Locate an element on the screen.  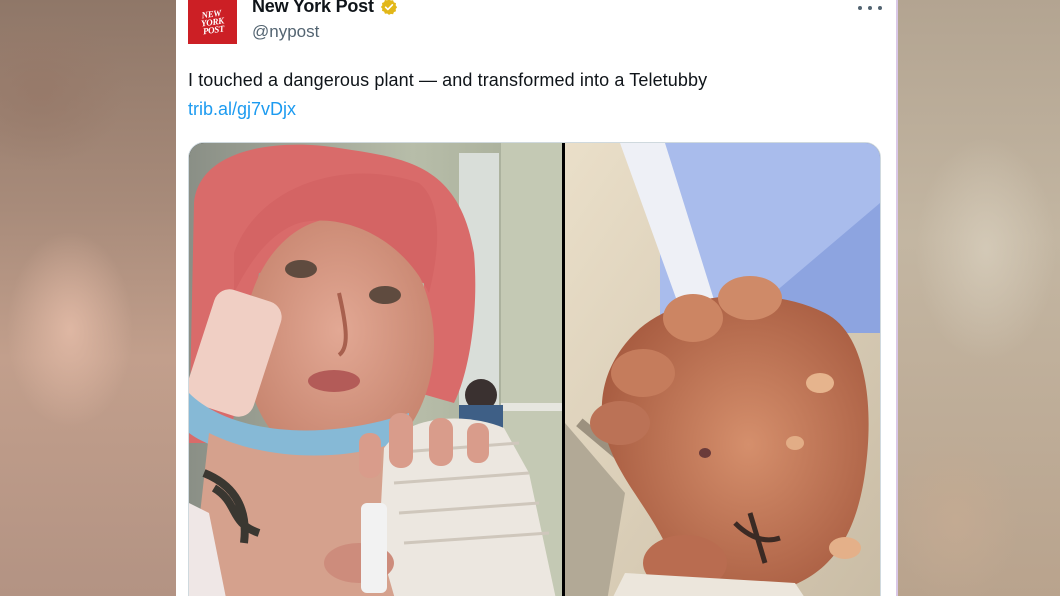
tweet-header: NEW YORK POST New York Post @nypost is located at coordinates (536, 25).